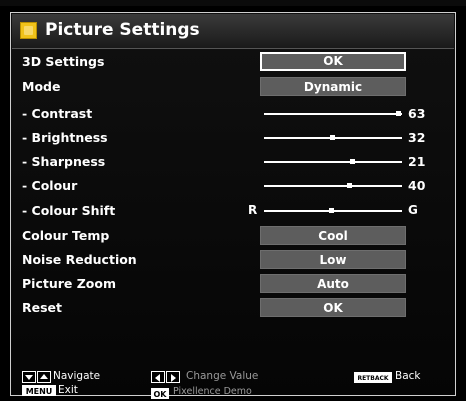 Image resolution: width=466 pixels, height=401 pixels. Describe the element at coordinates (77, 376) in the screenshot. I see `footer-navigate-label: Navigate` at that location.